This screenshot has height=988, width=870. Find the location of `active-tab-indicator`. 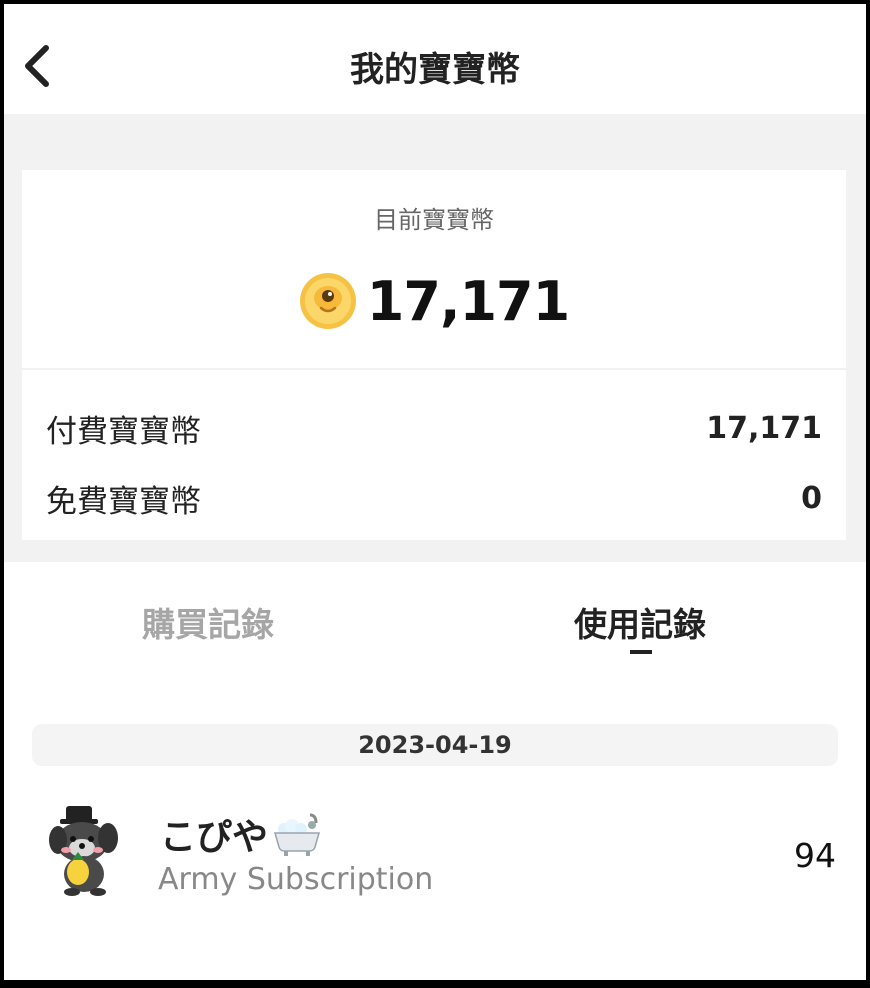

active-tab-indicator is located at coordinates (641, 652).